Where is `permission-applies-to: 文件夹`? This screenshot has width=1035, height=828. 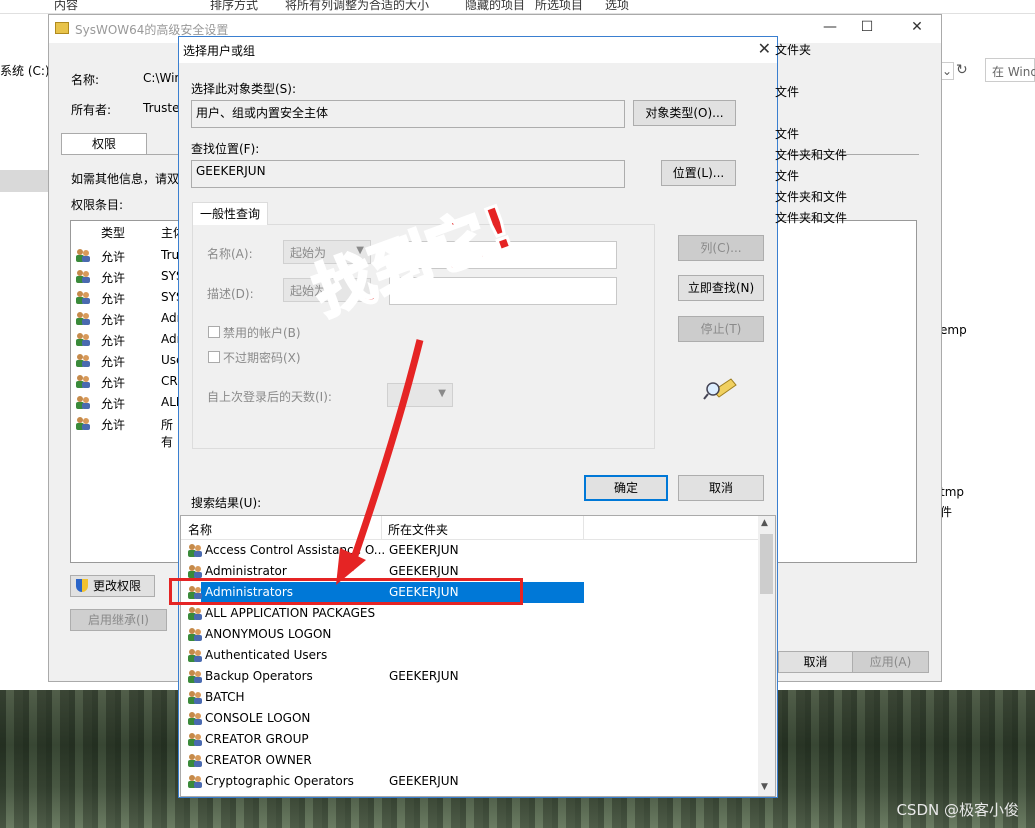
permission-applies-to: 文件夹 is located at coordinates (793, 50).